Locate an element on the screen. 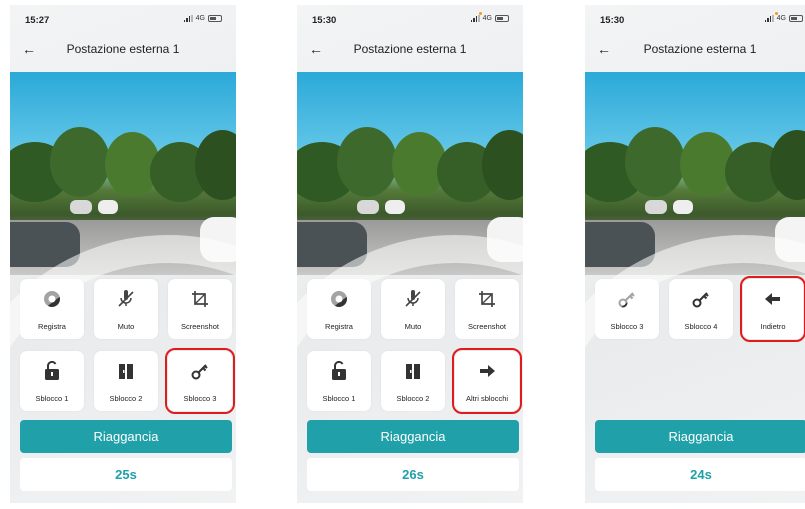  back-button: Indietro is located at coordinates (772, 309).